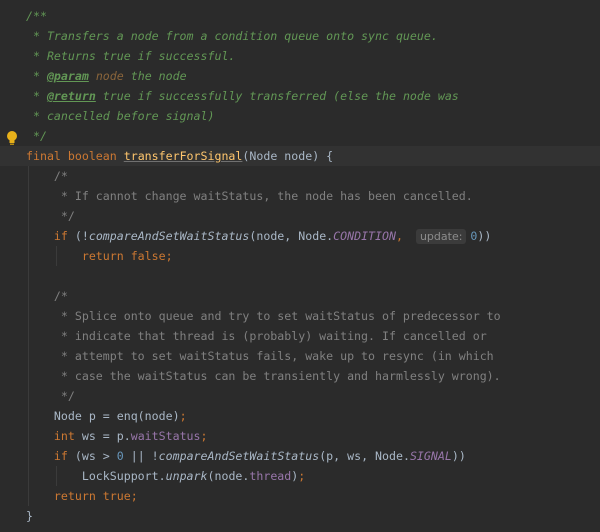 The height and width of the screenshot is (532, 600). I want to click on code-token: final boolean, so click(75, 156).